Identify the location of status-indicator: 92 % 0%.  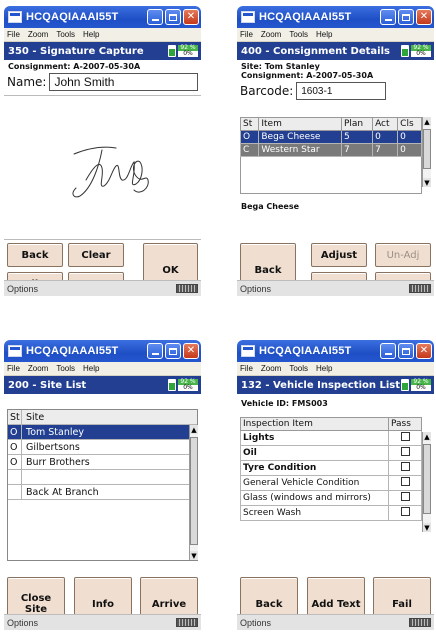
(188, 51).